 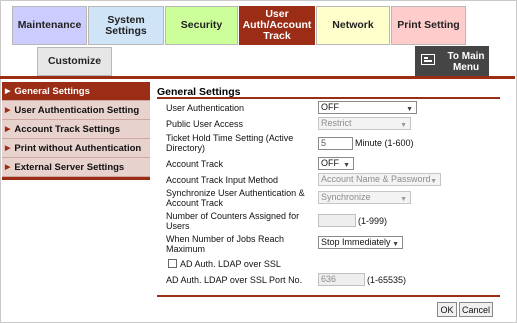 I want to click on sidebar-bottom-rule, so click(x=76, y=178).